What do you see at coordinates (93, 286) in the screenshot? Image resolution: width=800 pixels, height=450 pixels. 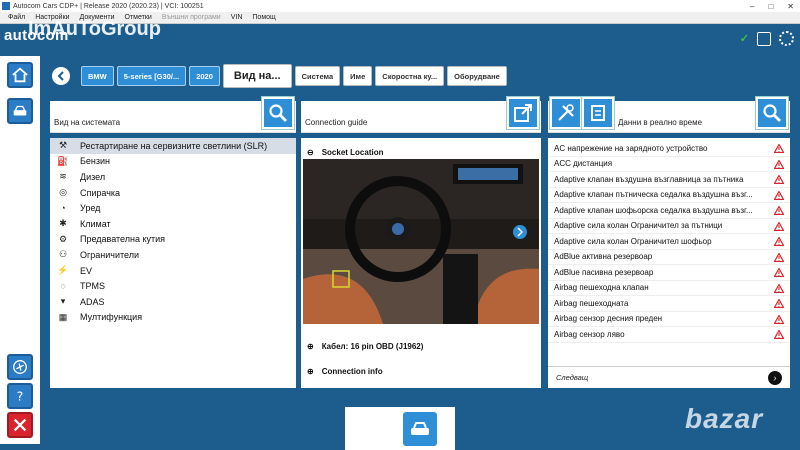 I see `system-item-label: TPMS` at bounding box center [93, 286].